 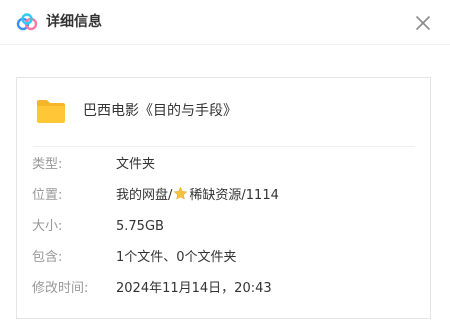 What do you see at coordinates (176, 257) in the screenshot?
I see `contains-value: 1个文件、0个文件夹` at bounding box center [176, 257].